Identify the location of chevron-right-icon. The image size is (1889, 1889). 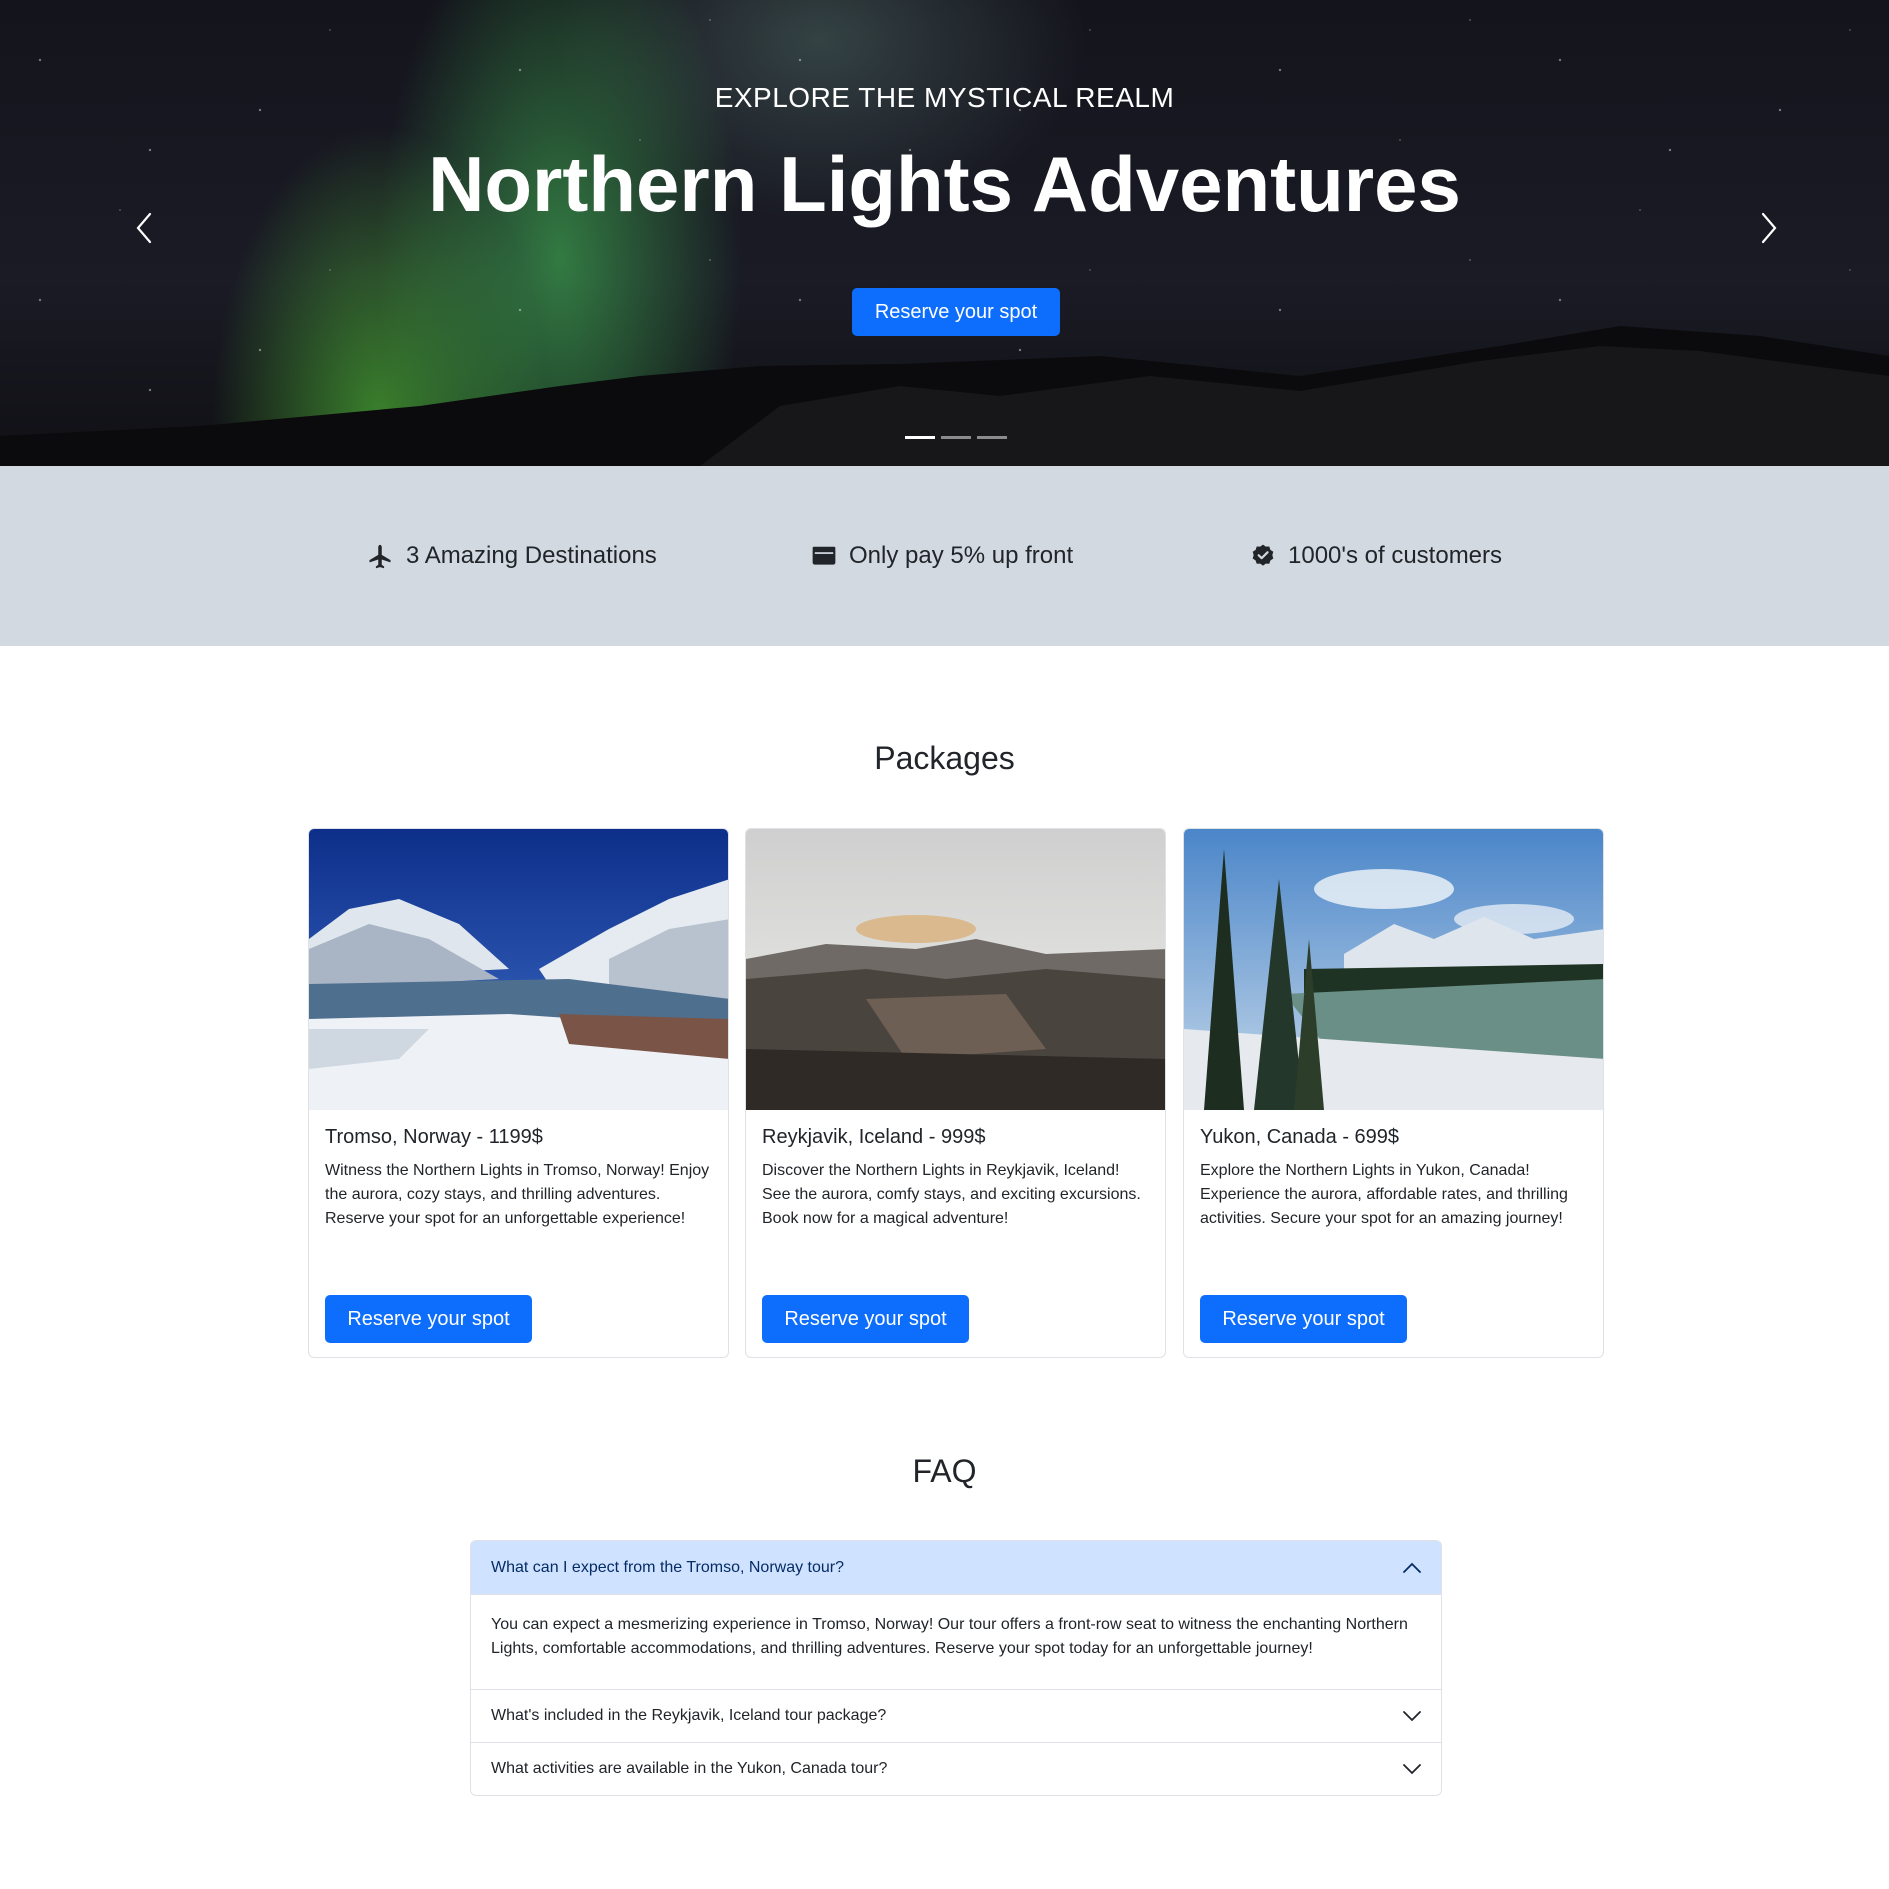
(1769, 228).